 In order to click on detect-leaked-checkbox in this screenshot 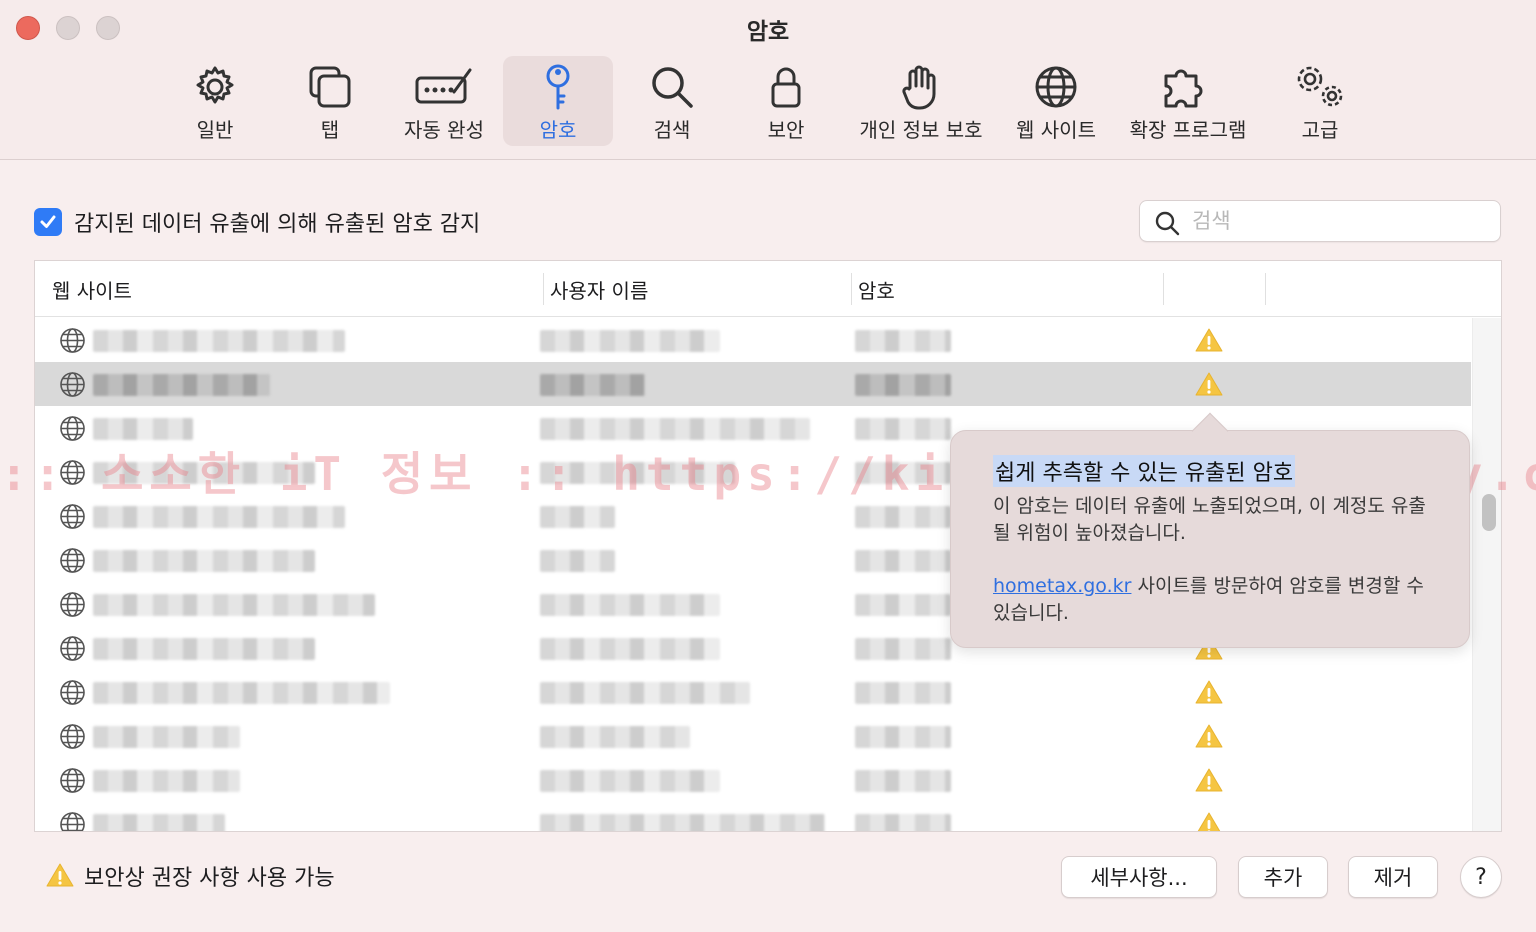, I will do `click(48, 222)`.